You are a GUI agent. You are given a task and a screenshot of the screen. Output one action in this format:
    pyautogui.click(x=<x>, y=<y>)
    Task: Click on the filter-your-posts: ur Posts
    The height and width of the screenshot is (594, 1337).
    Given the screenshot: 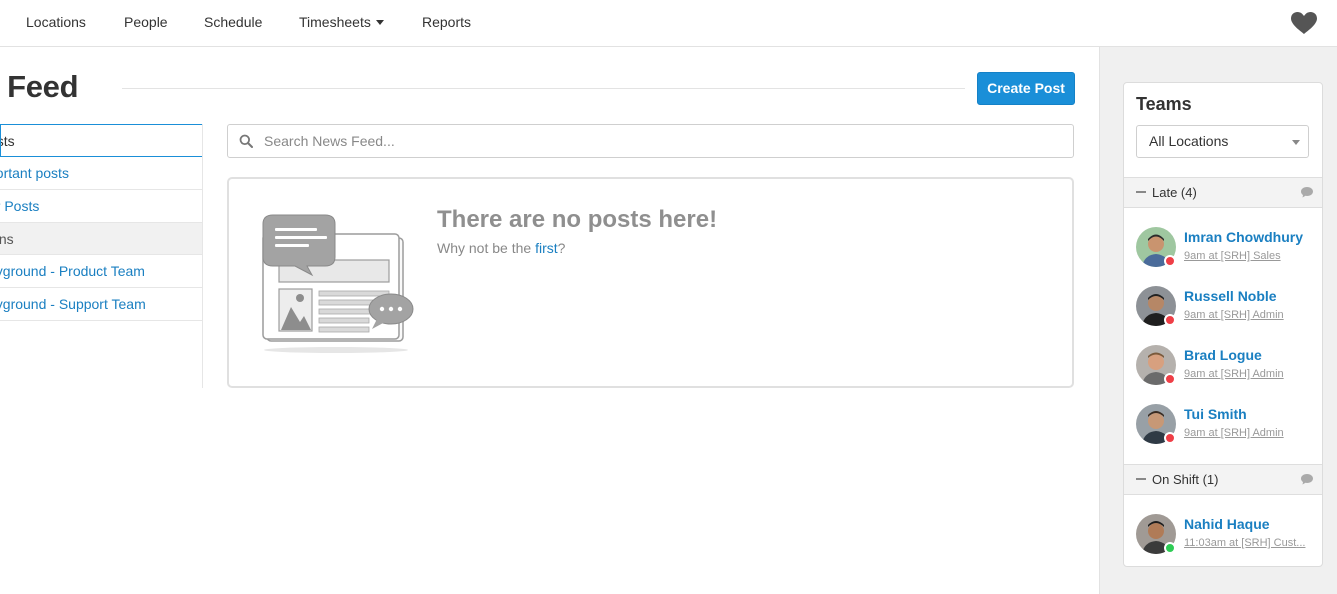 What is the action you would take?
    pyautogui.click(x=101, y=206)
    